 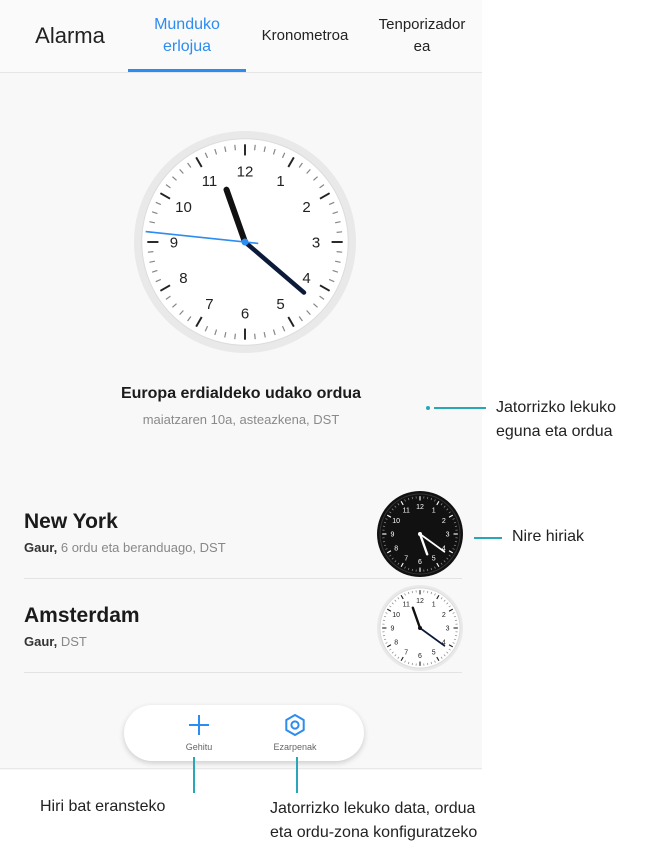 I want to click on city-name: Amsterdam, so click(x=82, y=615).